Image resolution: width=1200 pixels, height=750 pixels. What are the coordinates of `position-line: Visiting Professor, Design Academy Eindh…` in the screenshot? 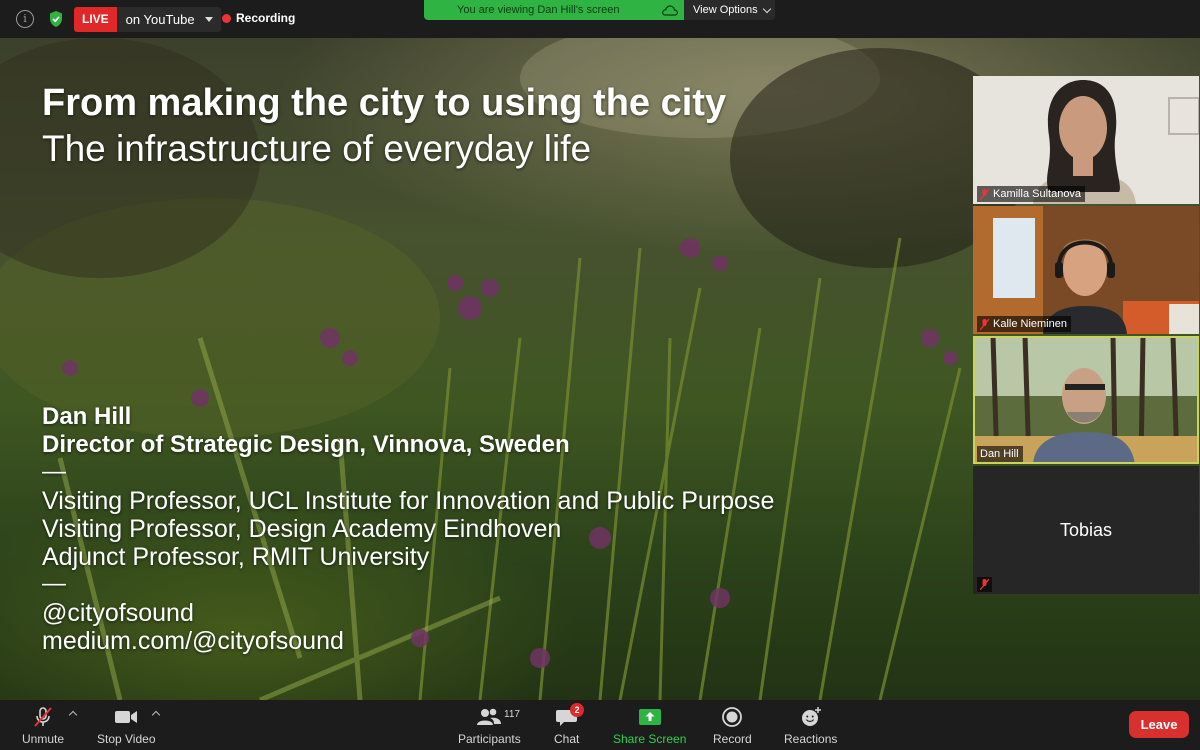 It's located at (302, 529).